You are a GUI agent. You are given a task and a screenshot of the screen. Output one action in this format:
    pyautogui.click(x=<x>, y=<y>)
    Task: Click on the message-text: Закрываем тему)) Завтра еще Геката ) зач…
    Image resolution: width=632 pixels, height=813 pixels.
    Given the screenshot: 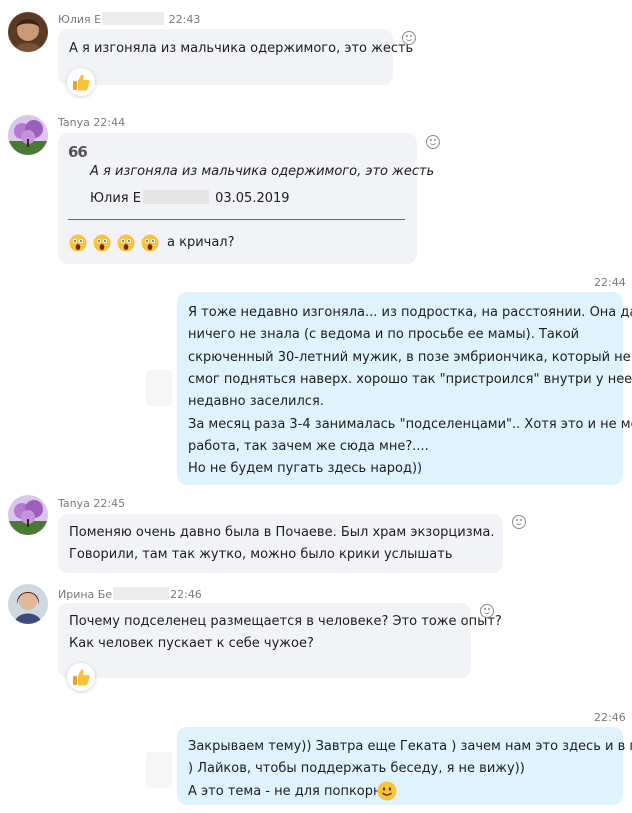 What is the action you would take?
    pyautogui.click(x=410, y=746)
    